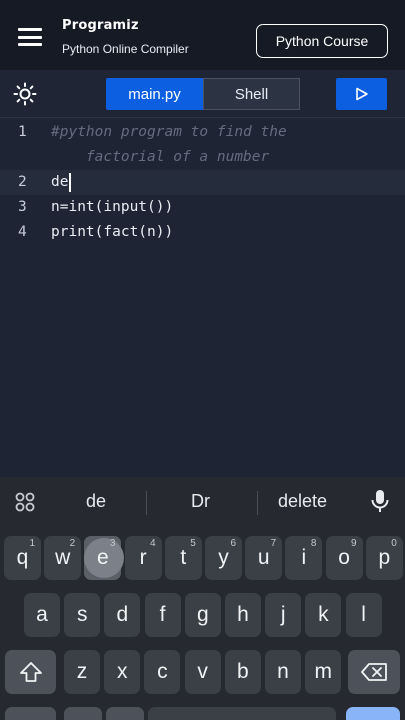 This screenshot has height=720, width=405. I want to click on key-i: i8, so click(304, 558).